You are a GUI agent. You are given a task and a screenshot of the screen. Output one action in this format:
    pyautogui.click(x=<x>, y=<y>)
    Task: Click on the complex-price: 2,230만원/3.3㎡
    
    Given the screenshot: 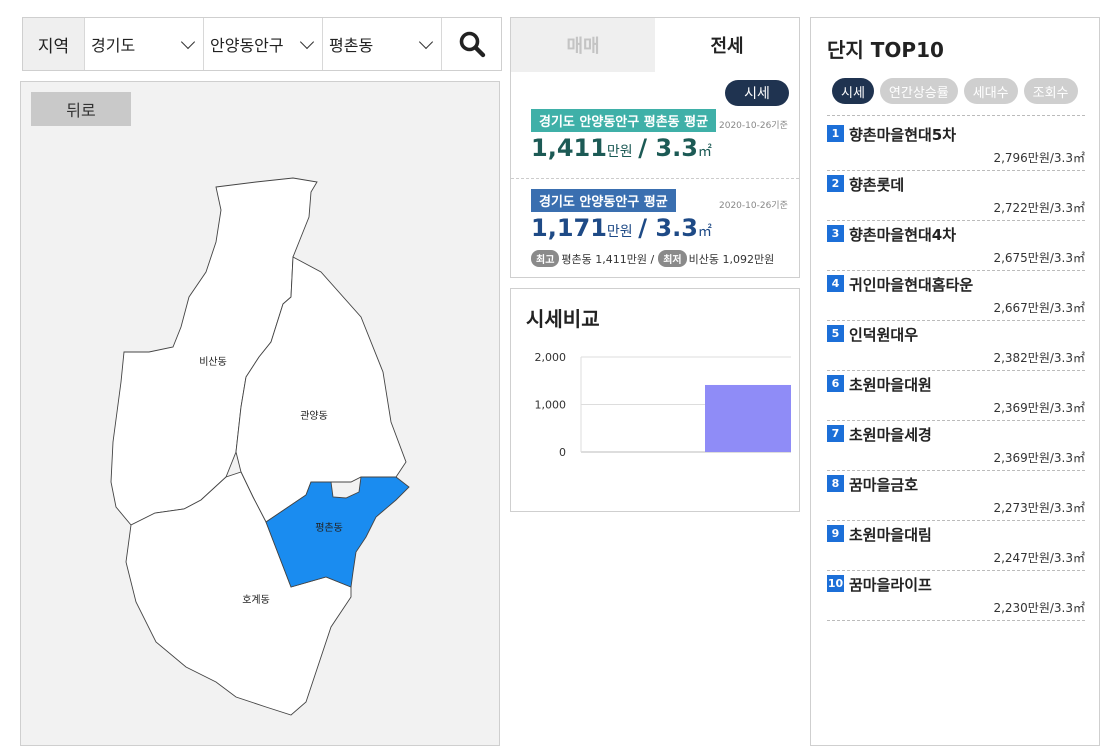 What is the action you would take?
    pyautogui.click(x=1039, y=608)
    